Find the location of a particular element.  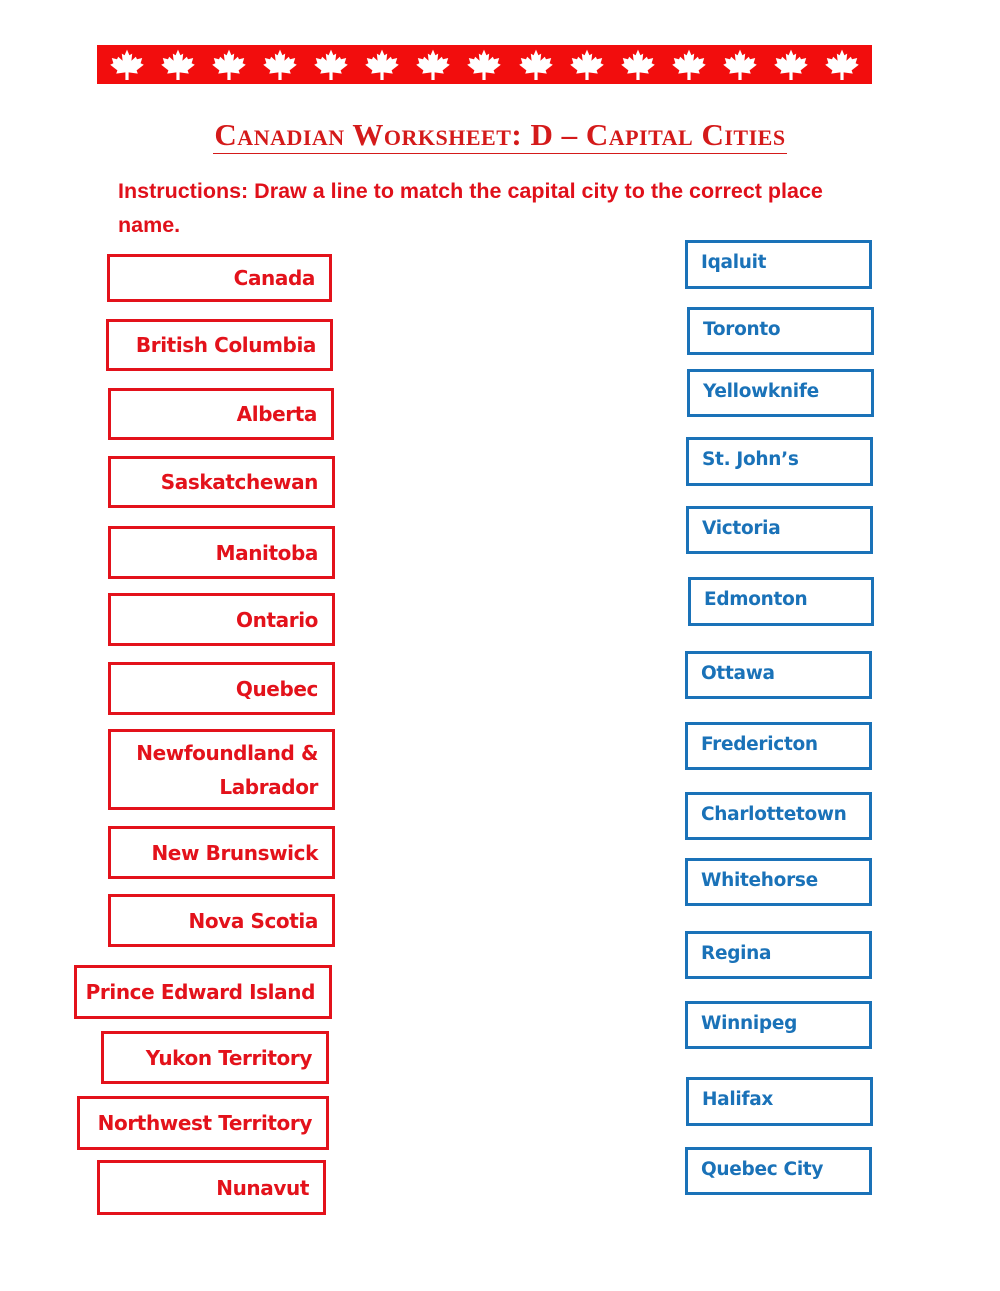

place-label: Nova Scotia is located at coordinates (253, 920).